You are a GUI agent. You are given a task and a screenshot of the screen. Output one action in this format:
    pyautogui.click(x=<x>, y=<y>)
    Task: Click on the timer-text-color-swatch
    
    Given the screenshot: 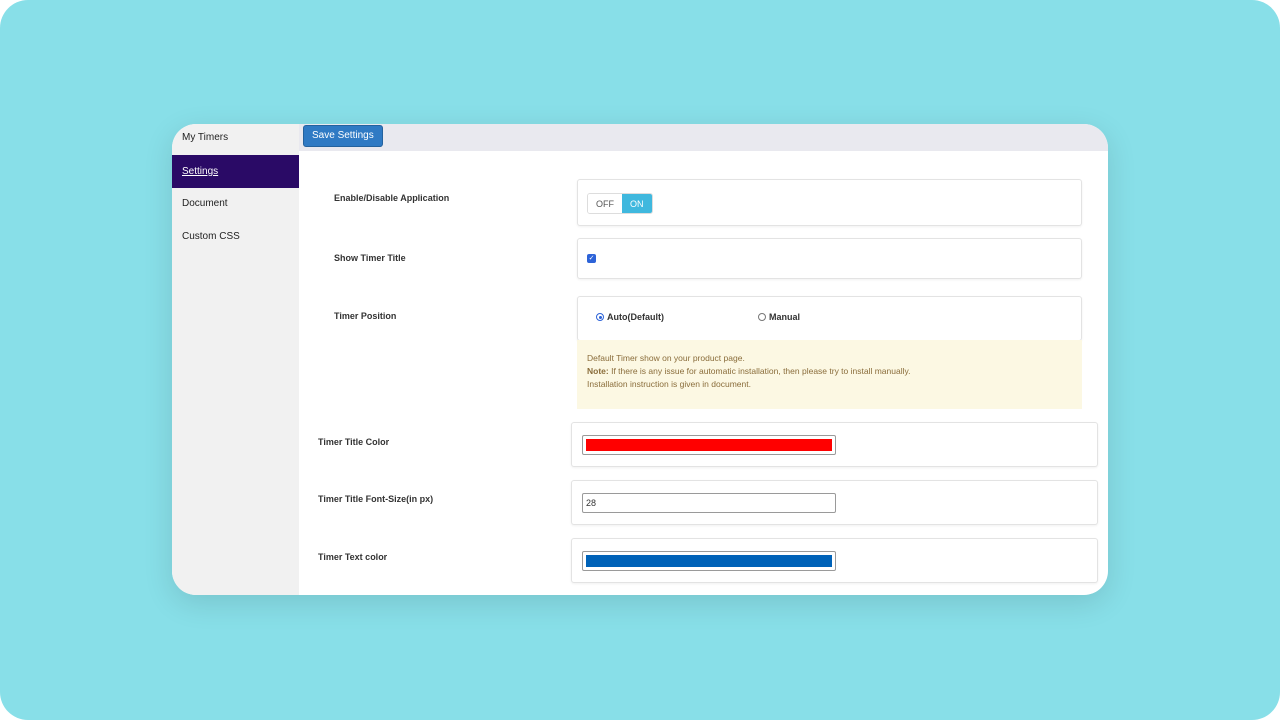 What is the action you would take?
    pyautogui.click(x=709, y=561)
    